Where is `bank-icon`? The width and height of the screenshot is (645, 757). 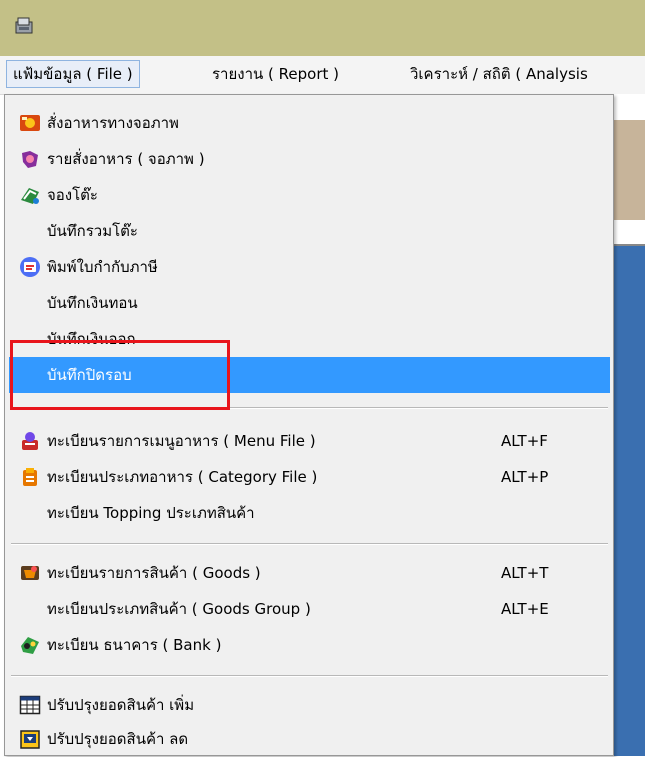 bank-icon is located at coordinates (30, 645).